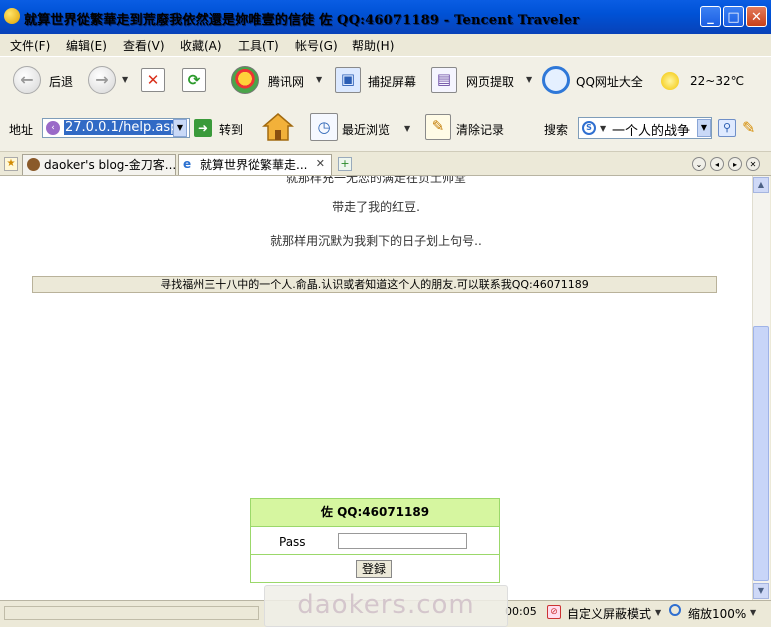 The width and height of the screenshot is (771, 627). What do you see at coordinates (727, 128) in the screenshot?
I see `search-go-icon: ⚲` at bounding box center [727, 128].